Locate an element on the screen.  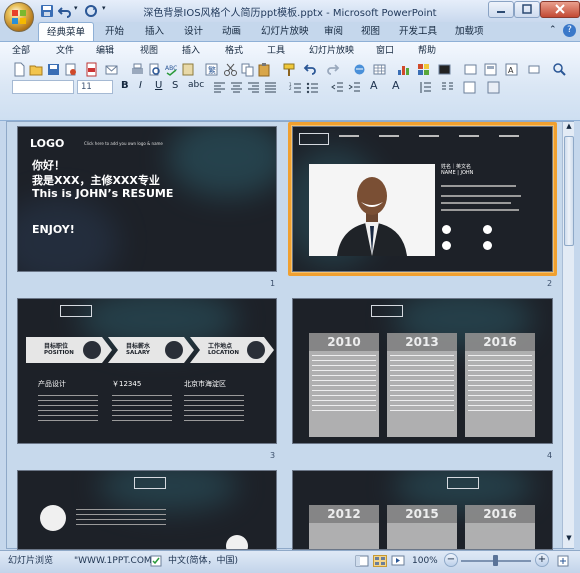
slide-thumbnail-2: 姓名｜英文名 NAME | JOHN is located at coordinates (422, 199).